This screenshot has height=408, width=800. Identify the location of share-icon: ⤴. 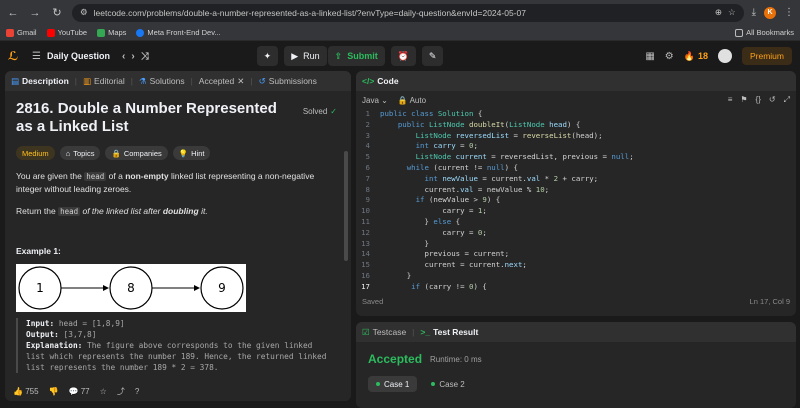
(121, 391).